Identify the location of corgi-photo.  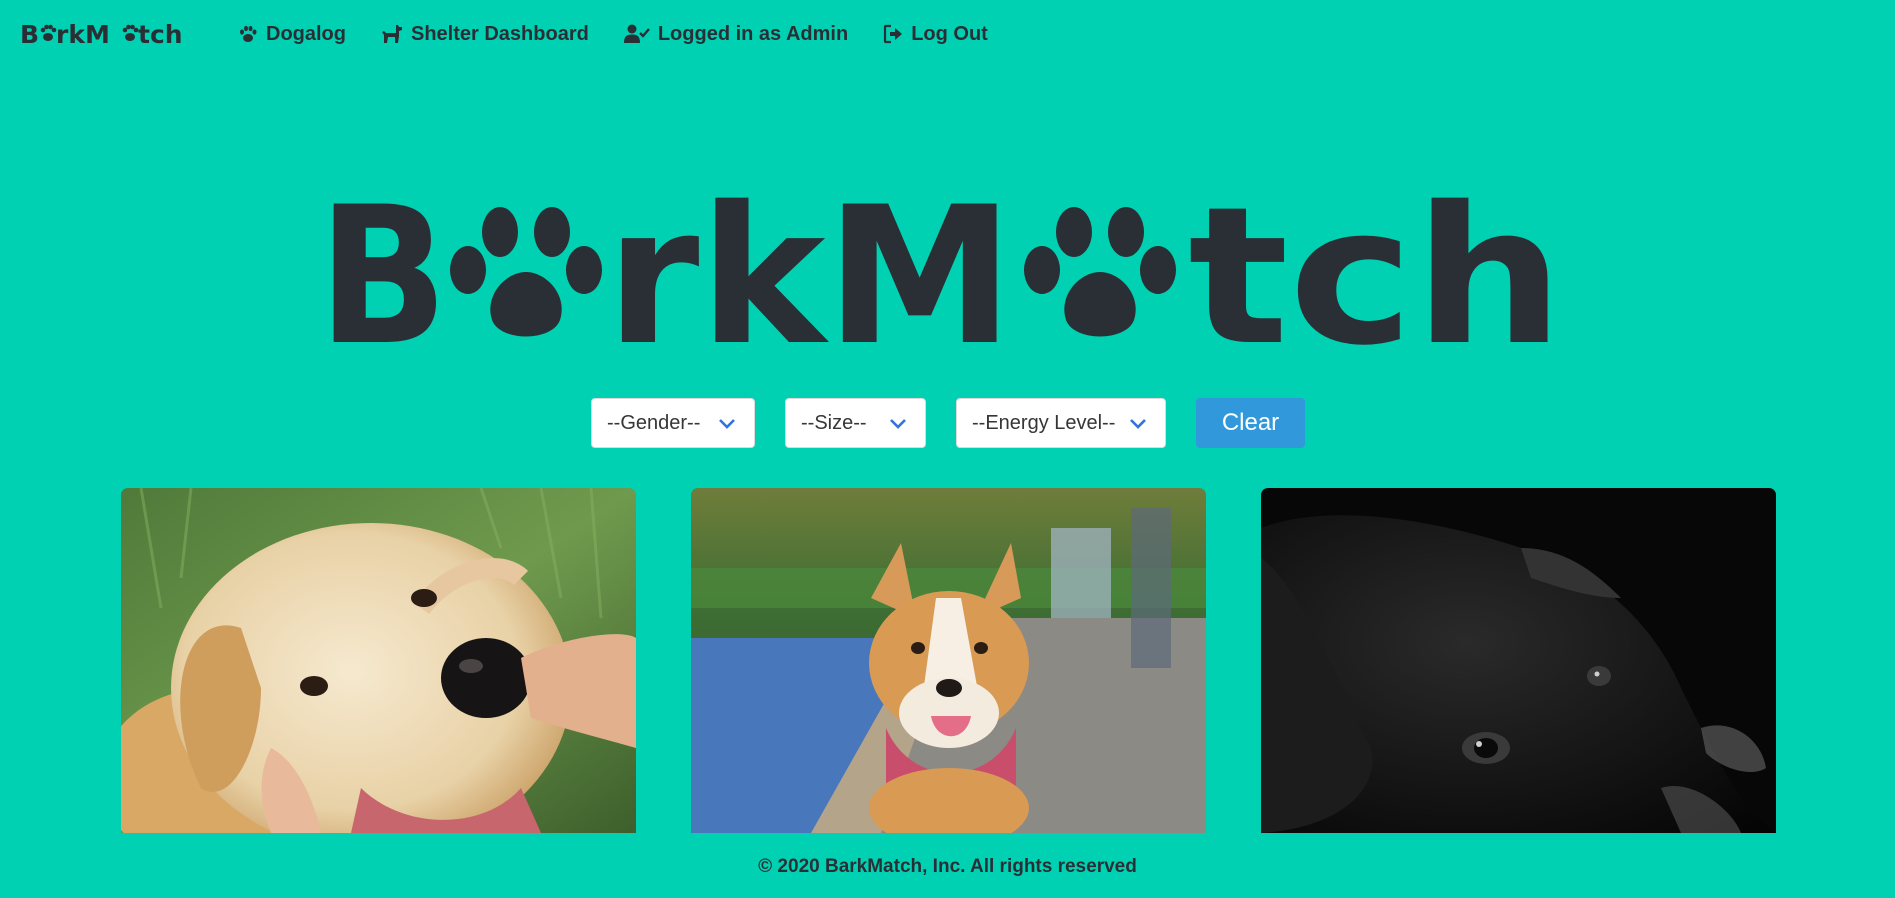
(948, 660).